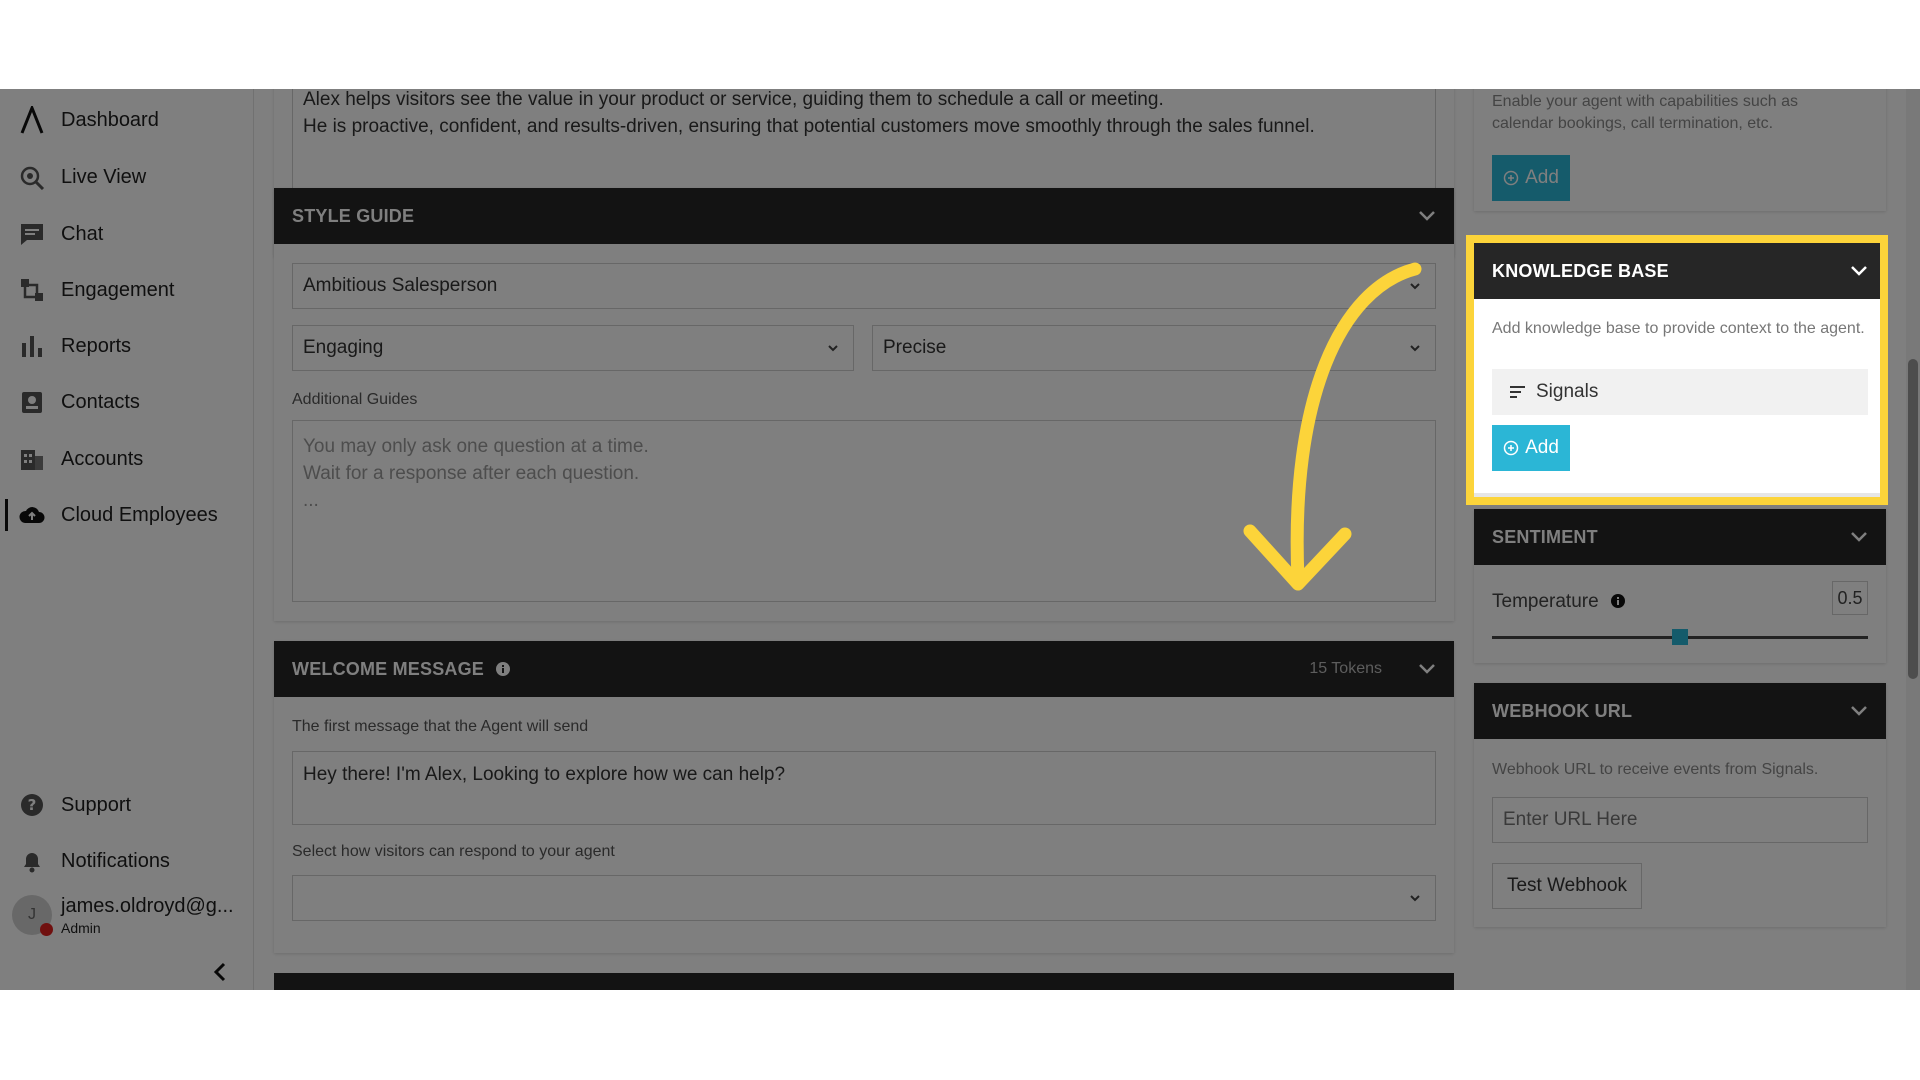 Image resolution: width=1920 pixels, height=1080 pixels. I want to click on accounts-icon, so click(32, 459).